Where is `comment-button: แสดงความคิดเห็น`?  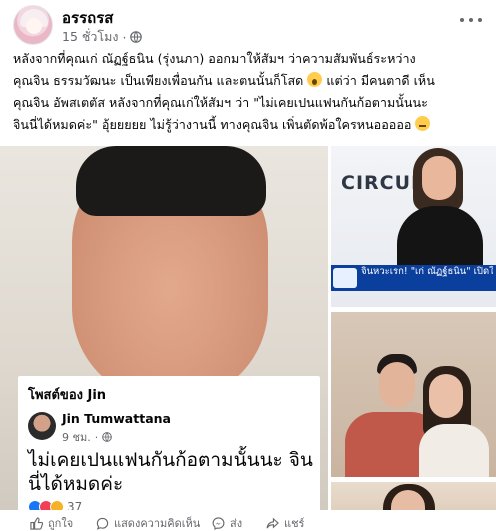 comment-button: แสดงความคิดเห็น is located at coordinates (148, 522).